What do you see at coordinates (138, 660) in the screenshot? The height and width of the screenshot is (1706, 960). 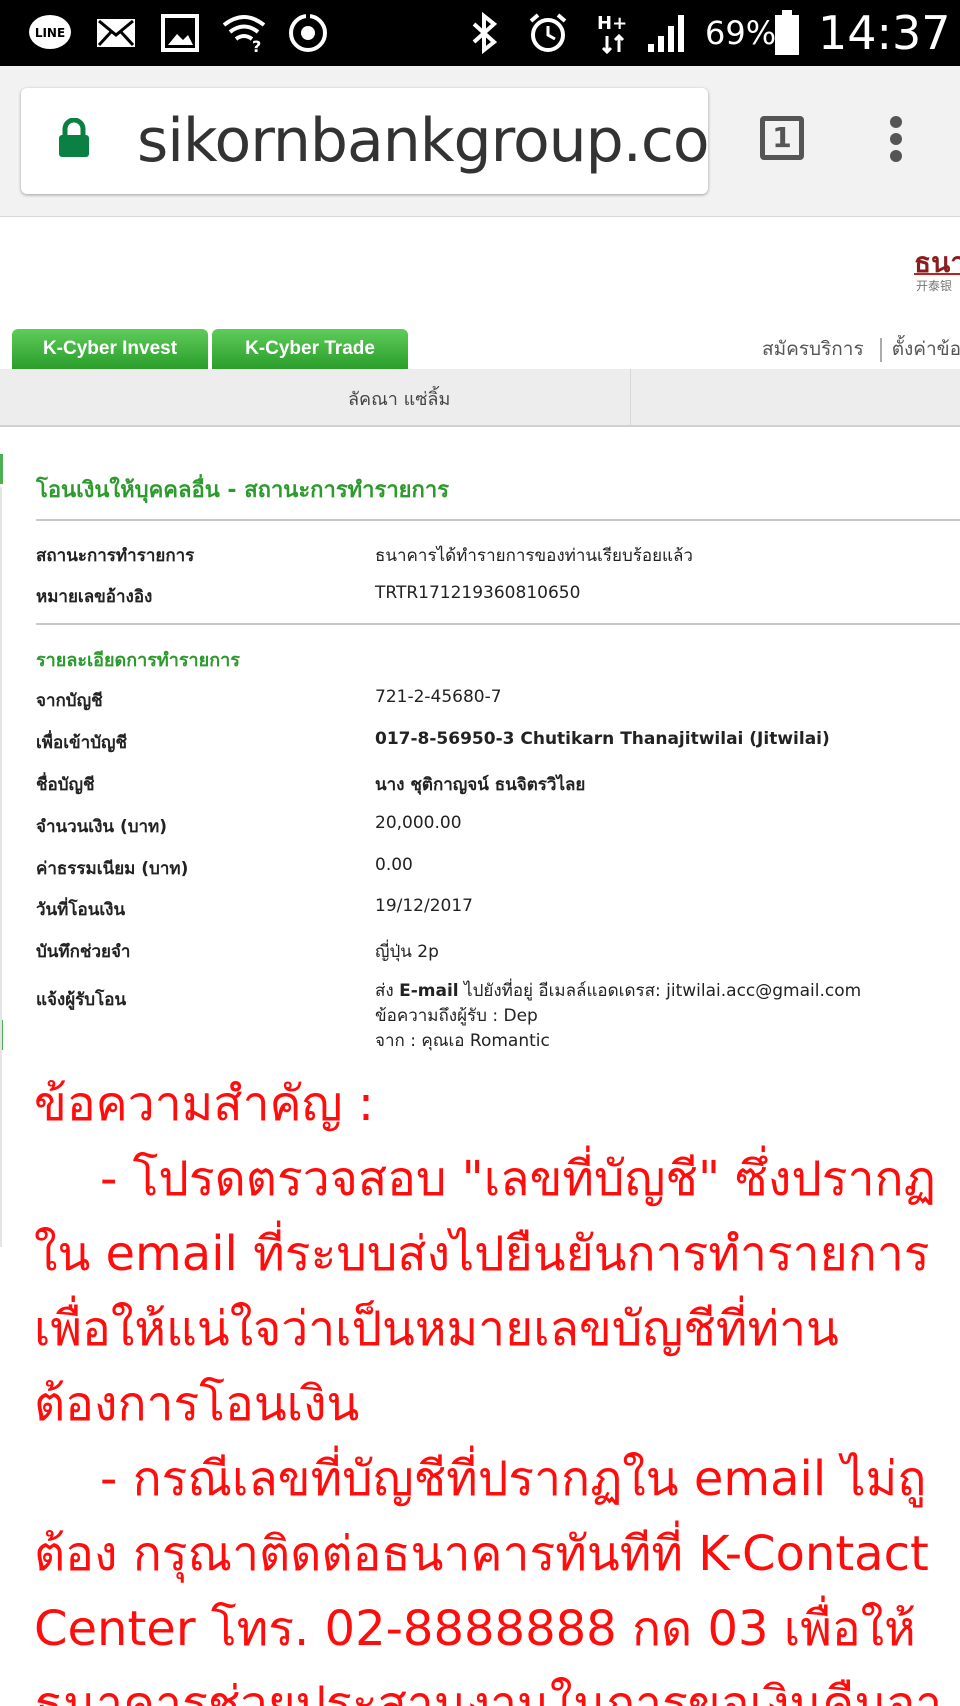 I see `details-heading: รายละเอียดการทำรายการ` at bounding box center [138, 660].